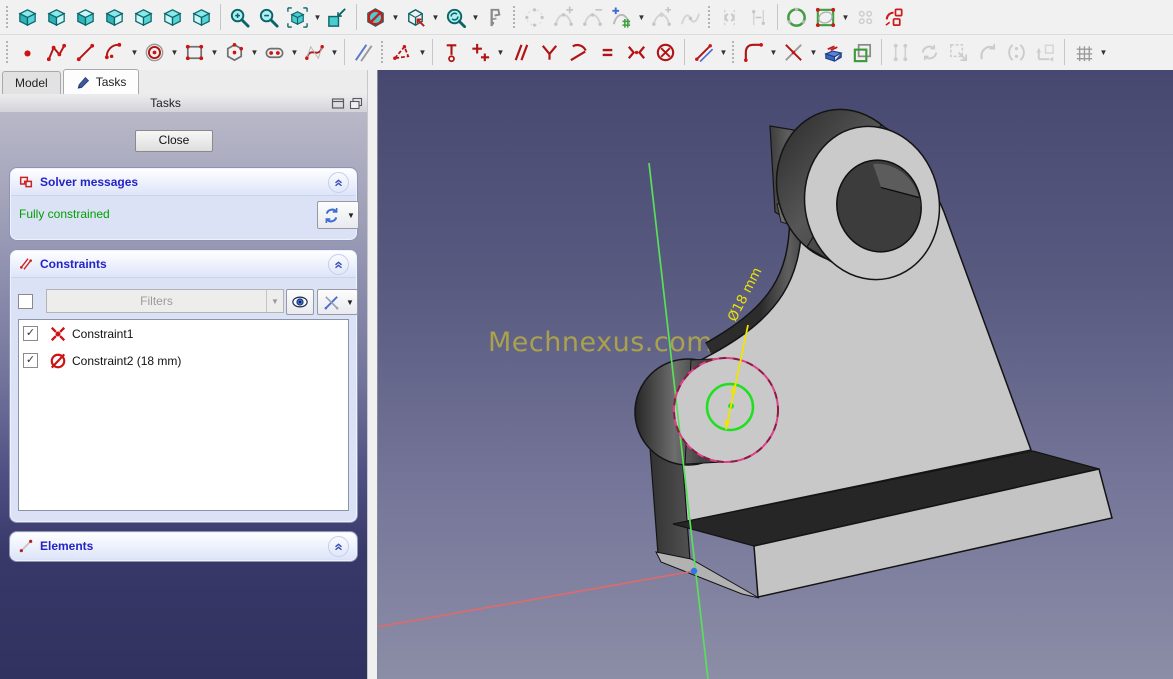  What do you see at coordinates (172, 17) in the screenshot?
I see `view-bottom-icon` at bounding box center [172, 17].